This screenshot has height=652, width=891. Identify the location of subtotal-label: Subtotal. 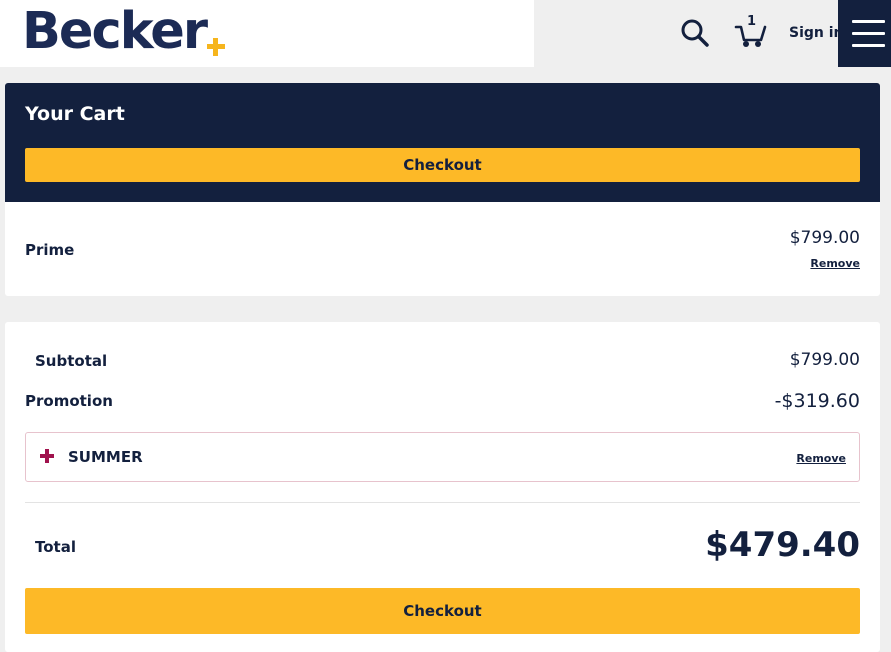
(71, 361).